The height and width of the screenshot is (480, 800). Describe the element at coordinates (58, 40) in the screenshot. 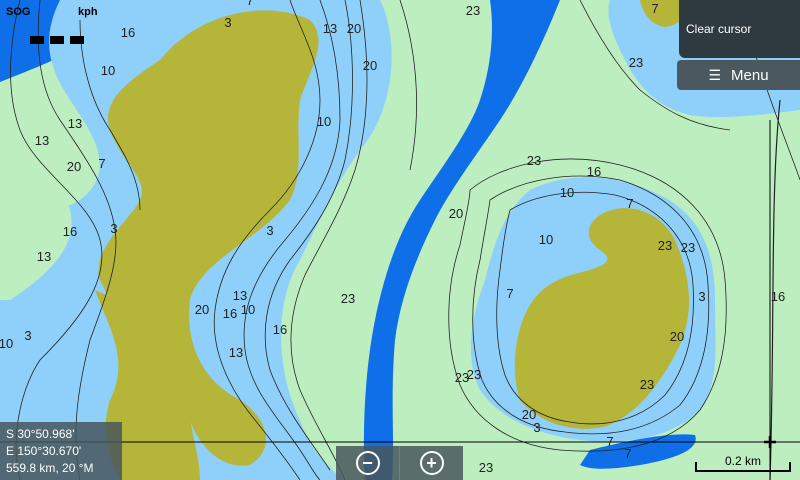

I see `sog-value` at that location.